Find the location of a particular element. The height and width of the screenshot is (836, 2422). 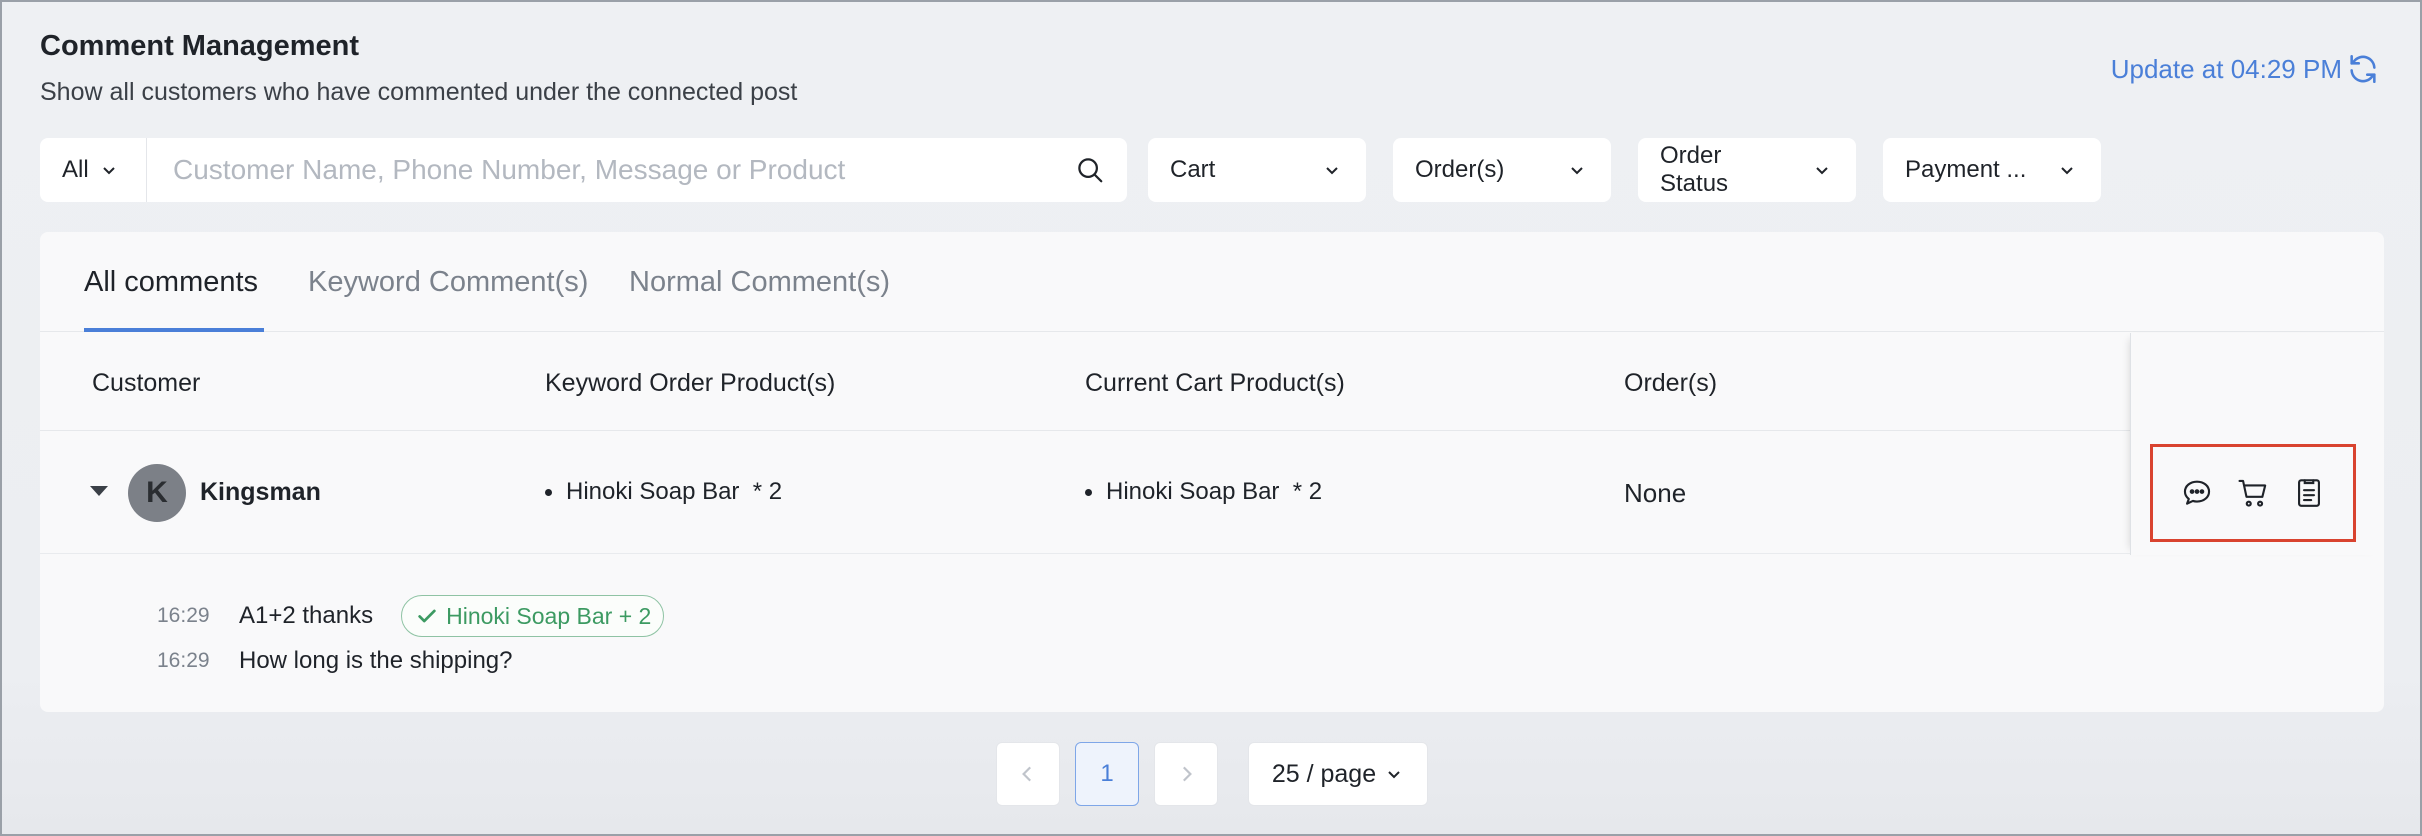

update-button: Update at 04:29 PM is located at coordinates (2245, 69).